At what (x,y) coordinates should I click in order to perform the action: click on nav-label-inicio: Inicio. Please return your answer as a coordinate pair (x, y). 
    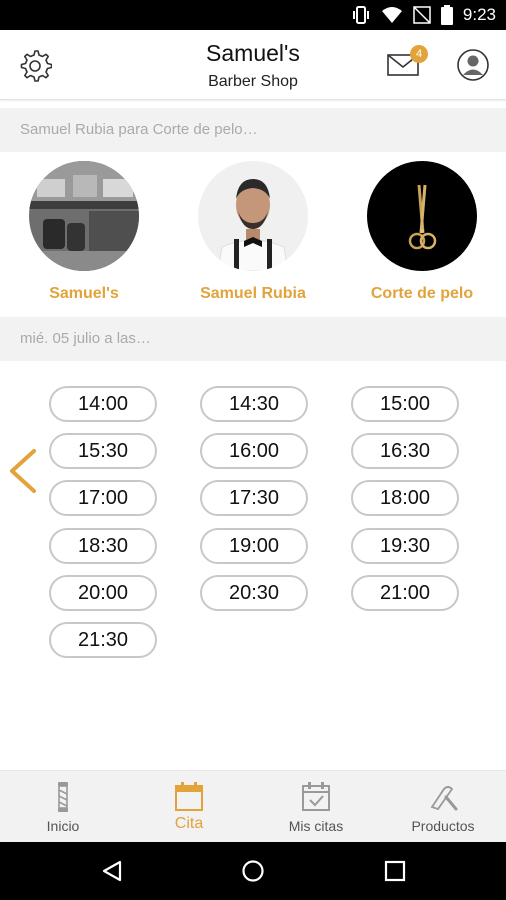
    Looking at the image, I should click on (63, 826).